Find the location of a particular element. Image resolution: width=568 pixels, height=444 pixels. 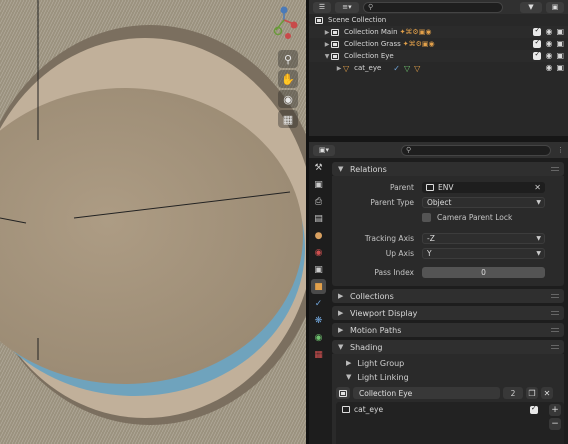

prop-row-tracking-axis: Tracking Axis -Z ▼ is located at coordinates (448, 238).